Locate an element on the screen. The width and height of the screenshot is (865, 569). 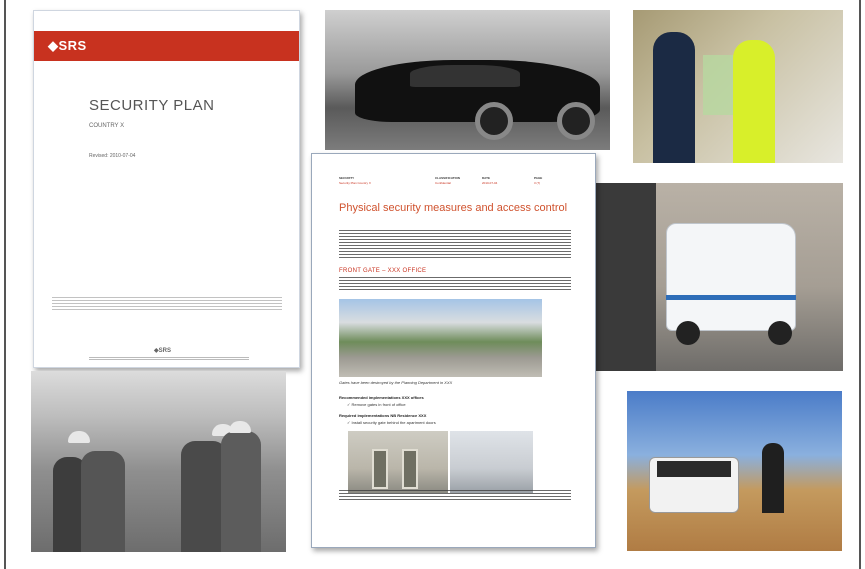
suv-hillside-photo is located at coordinates (734, 471).